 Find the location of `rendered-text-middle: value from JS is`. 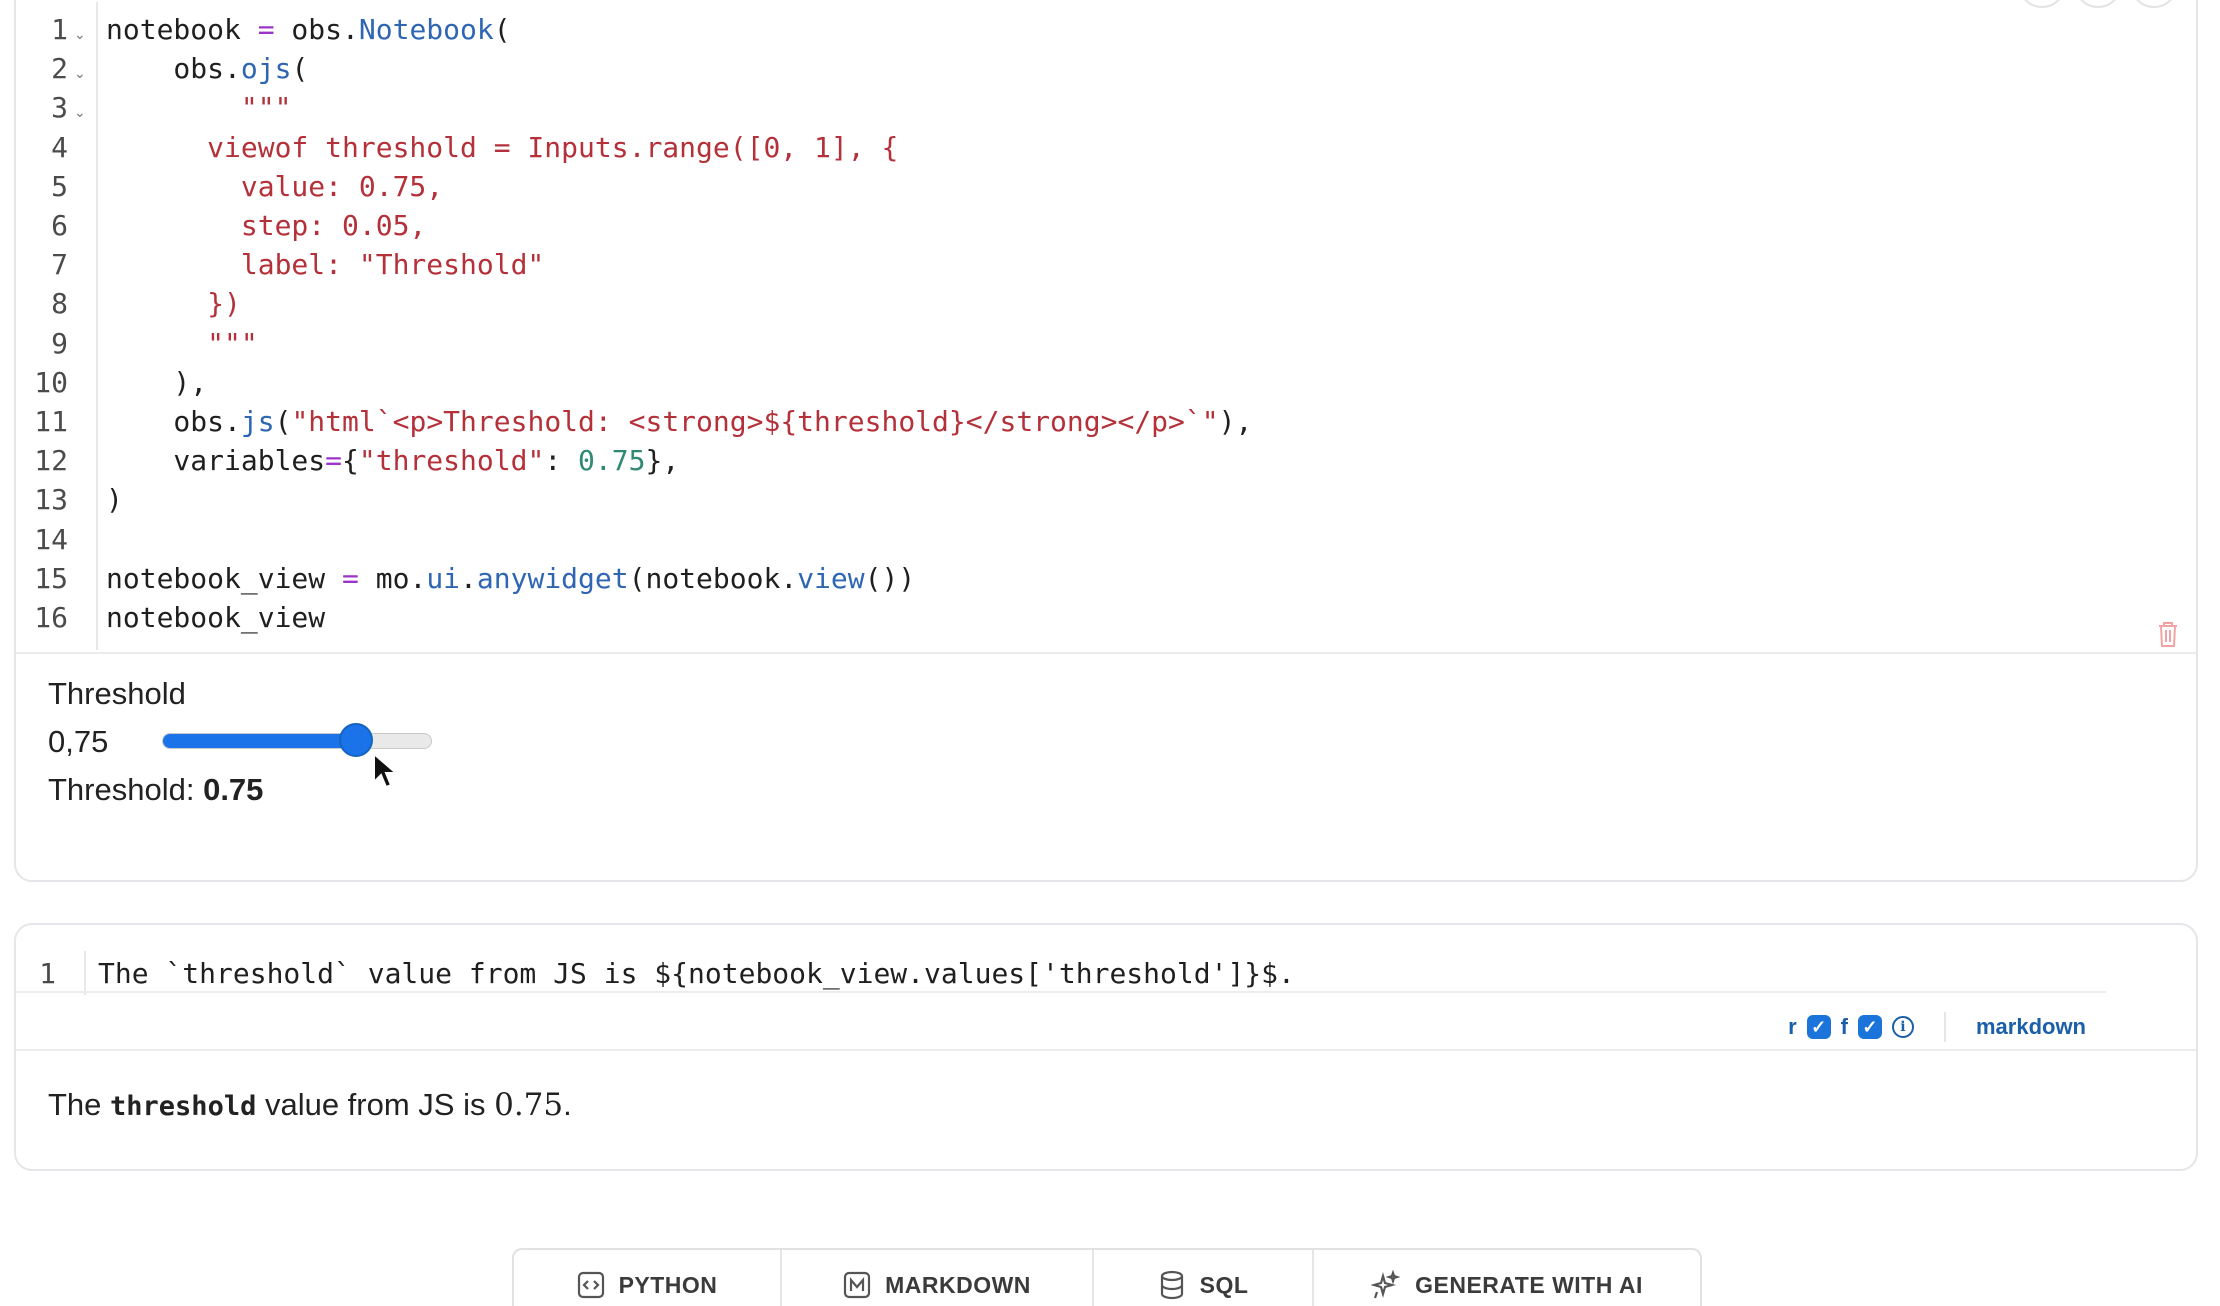

rendered-text-middle: value from JS is is located at coordinates (375, 1104).